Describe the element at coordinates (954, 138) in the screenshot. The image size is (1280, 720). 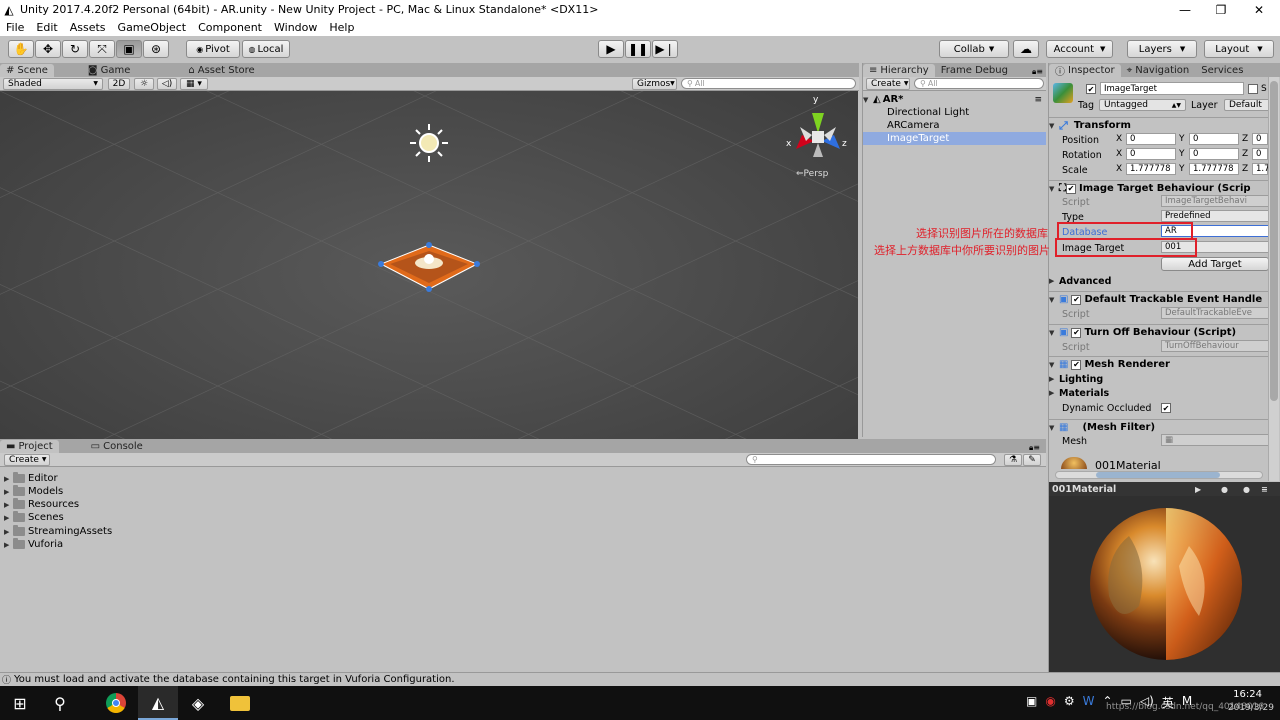
I see `hierarchy-item-imagetarget: ImageTarget` at that location.